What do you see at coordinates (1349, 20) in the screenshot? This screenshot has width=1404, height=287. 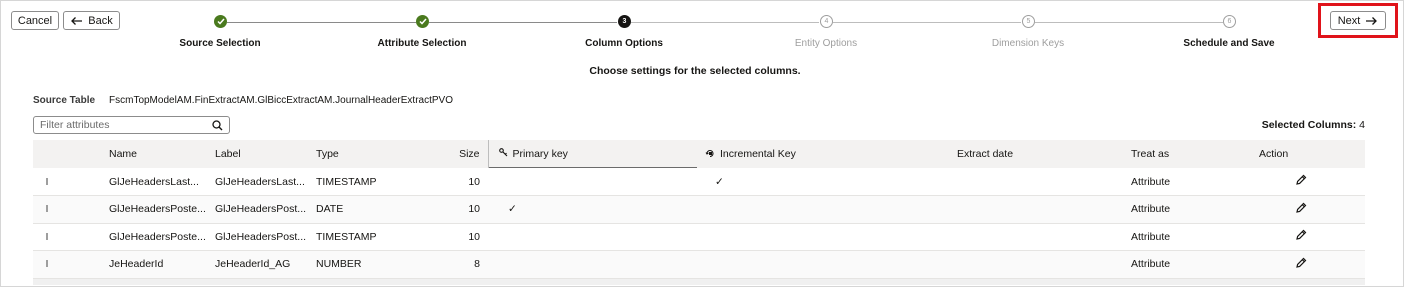 I see `next-label: Next` at bounding box center [1349, 20].